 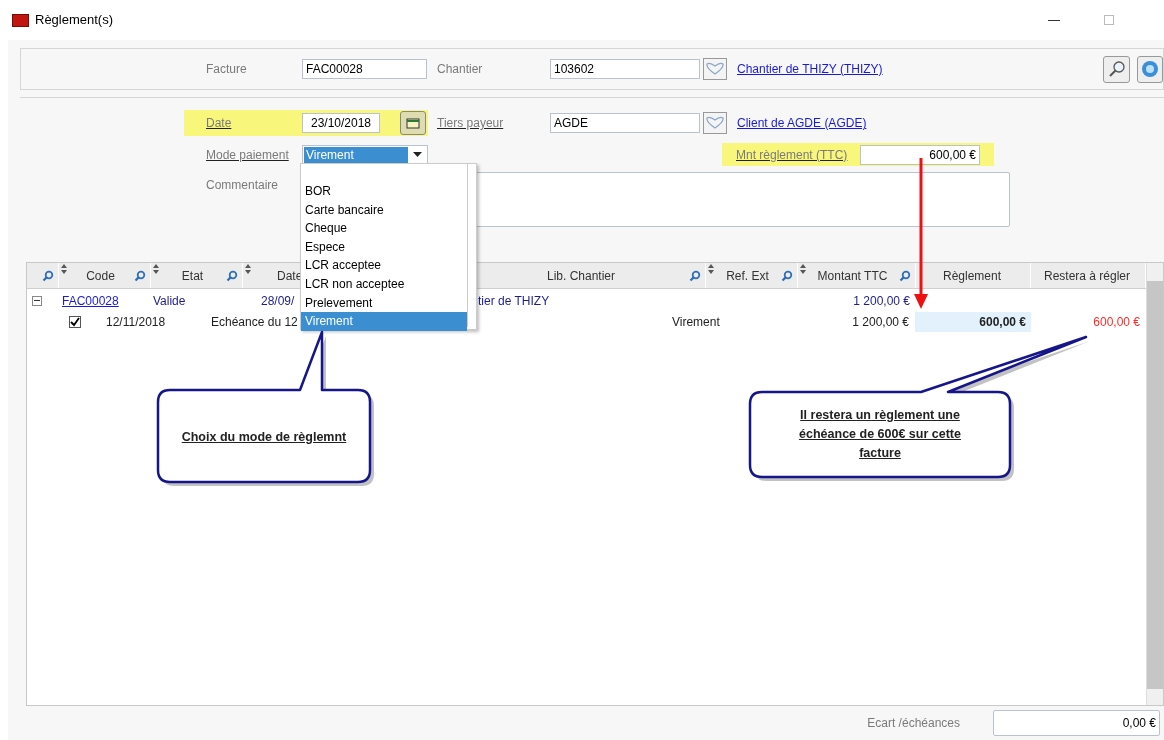 I want to click on dropdown-option: LCR acceptee, so click(x=384, y=265).